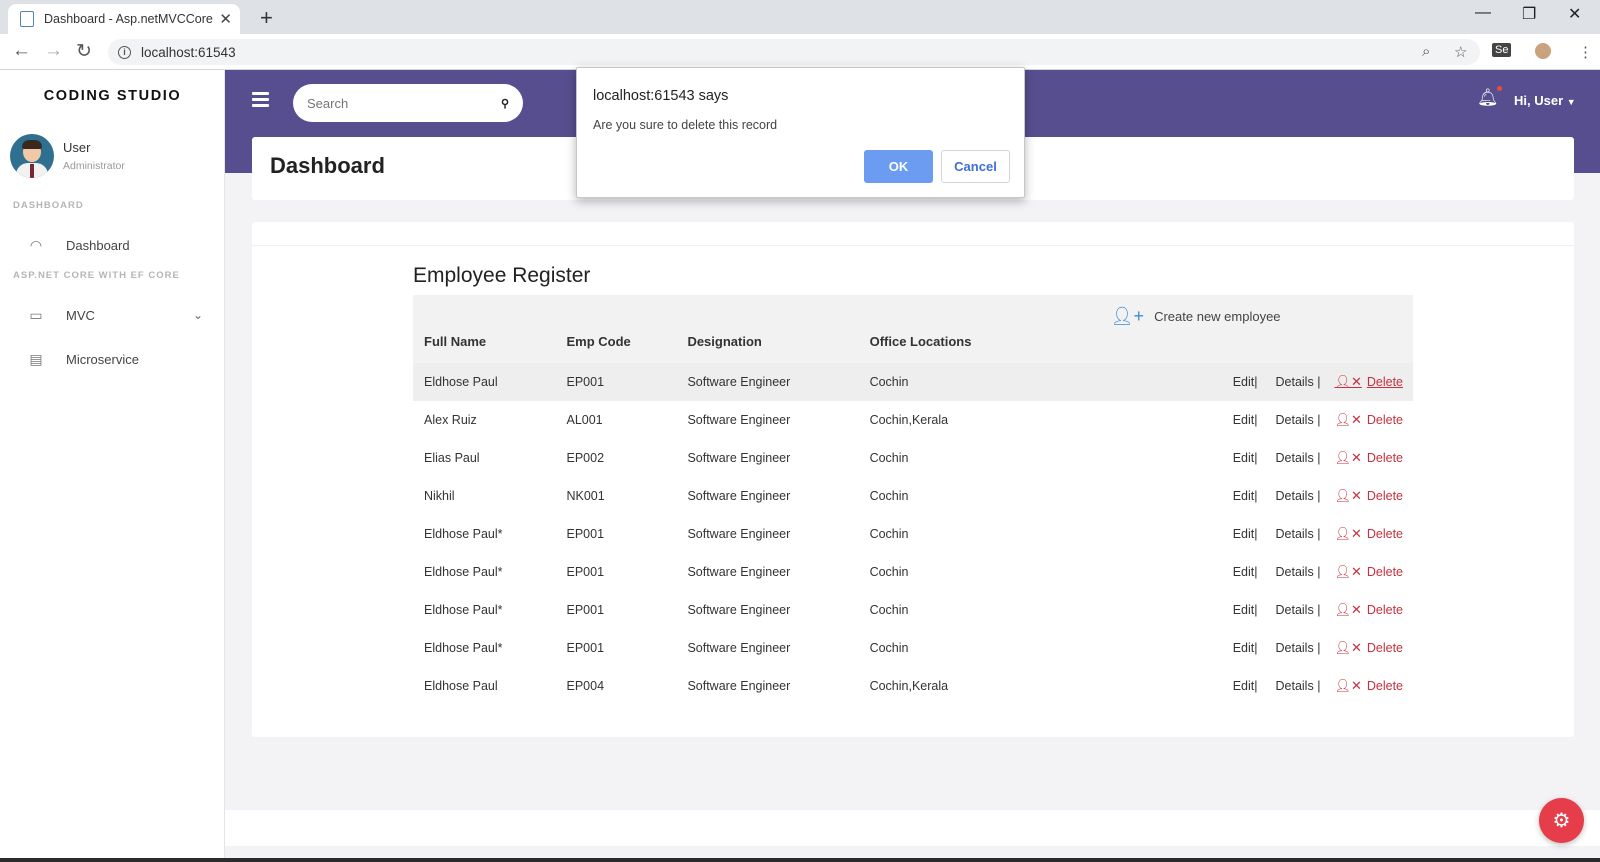  I want to click on create-cell: 👤︎+ Create new employee, so click(1229, 329).